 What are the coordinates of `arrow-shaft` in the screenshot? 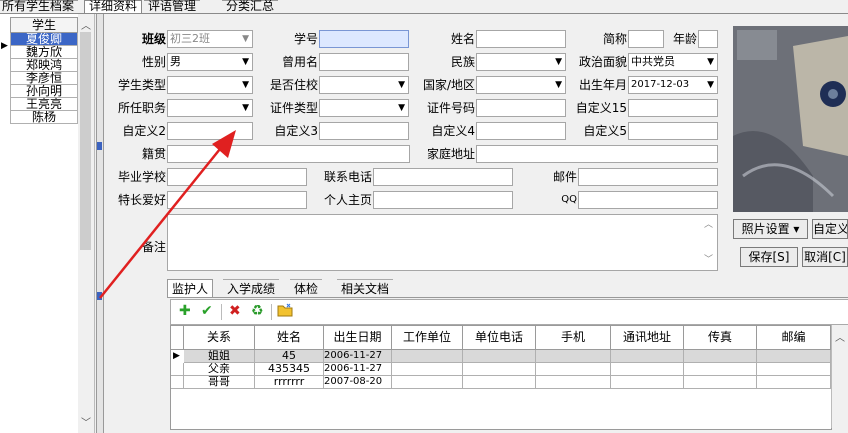 It's located at (162, 221).